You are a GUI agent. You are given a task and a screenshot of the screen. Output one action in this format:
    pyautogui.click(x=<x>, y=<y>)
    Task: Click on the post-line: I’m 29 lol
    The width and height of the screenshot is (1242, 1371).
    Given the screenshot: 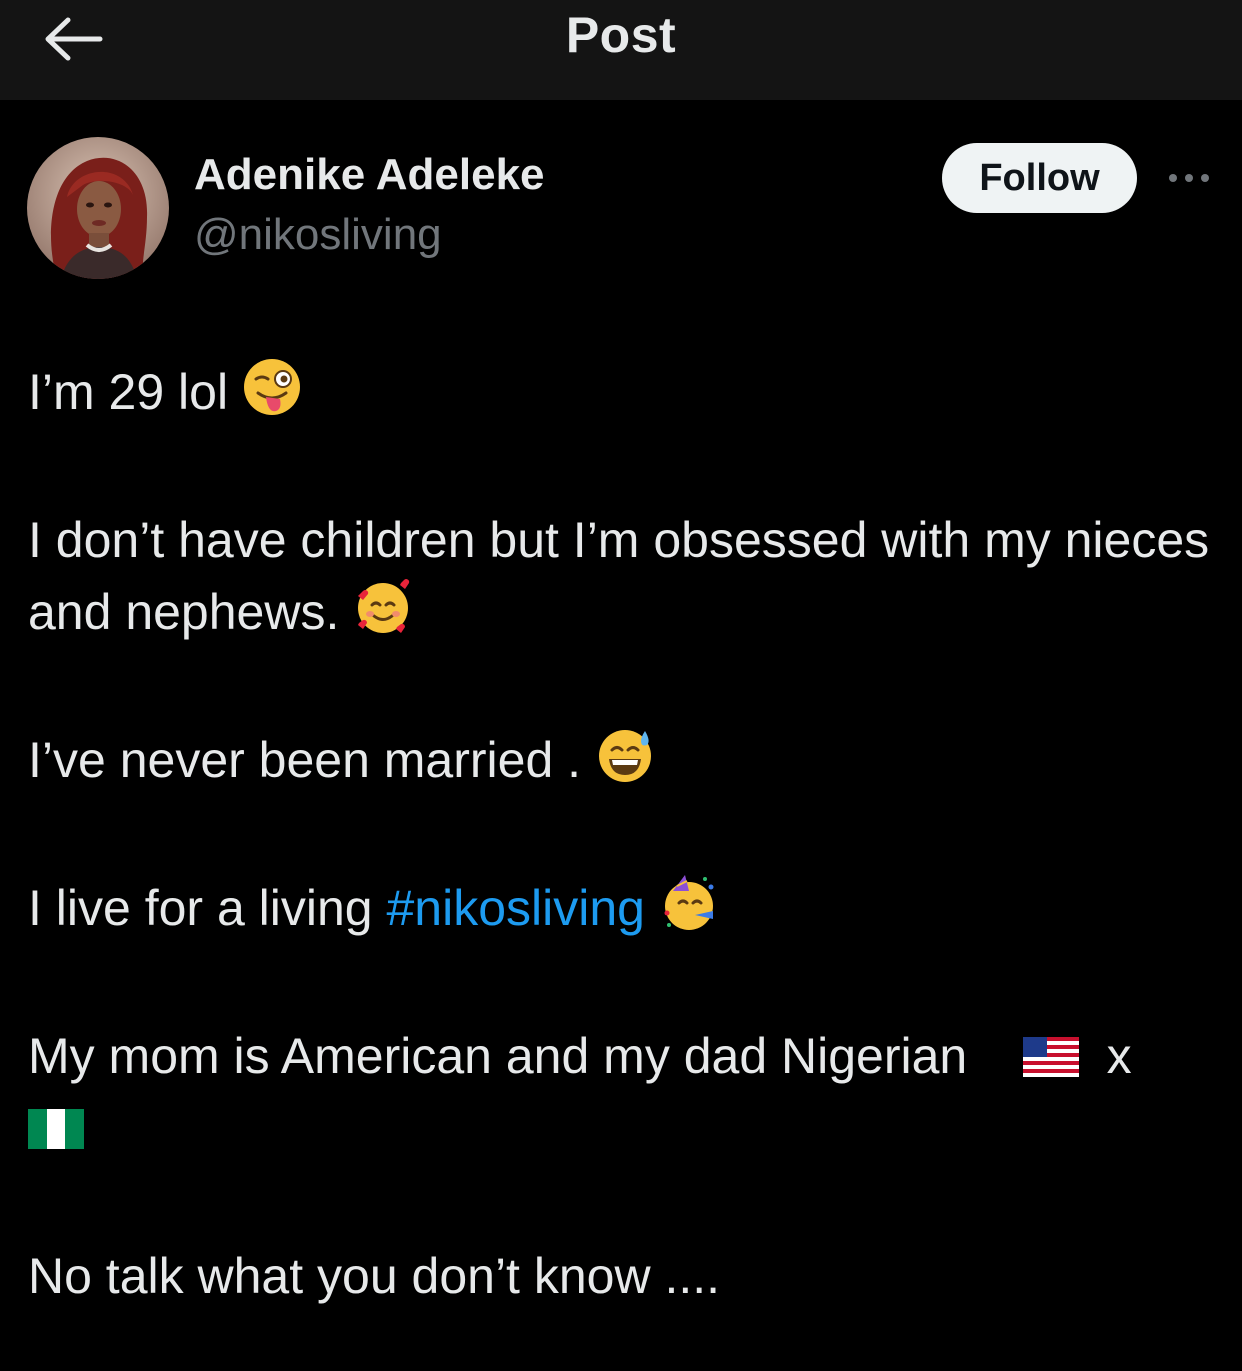 What is the action you would take?
    pyautogui.click(x=128, y=392)
    